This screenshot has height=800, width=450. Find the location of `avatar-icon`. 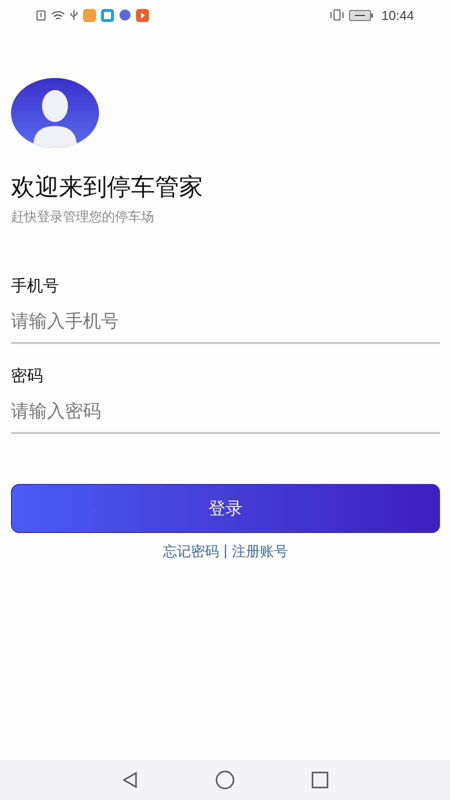

avatar-icon is located at coordinates (55, 113).